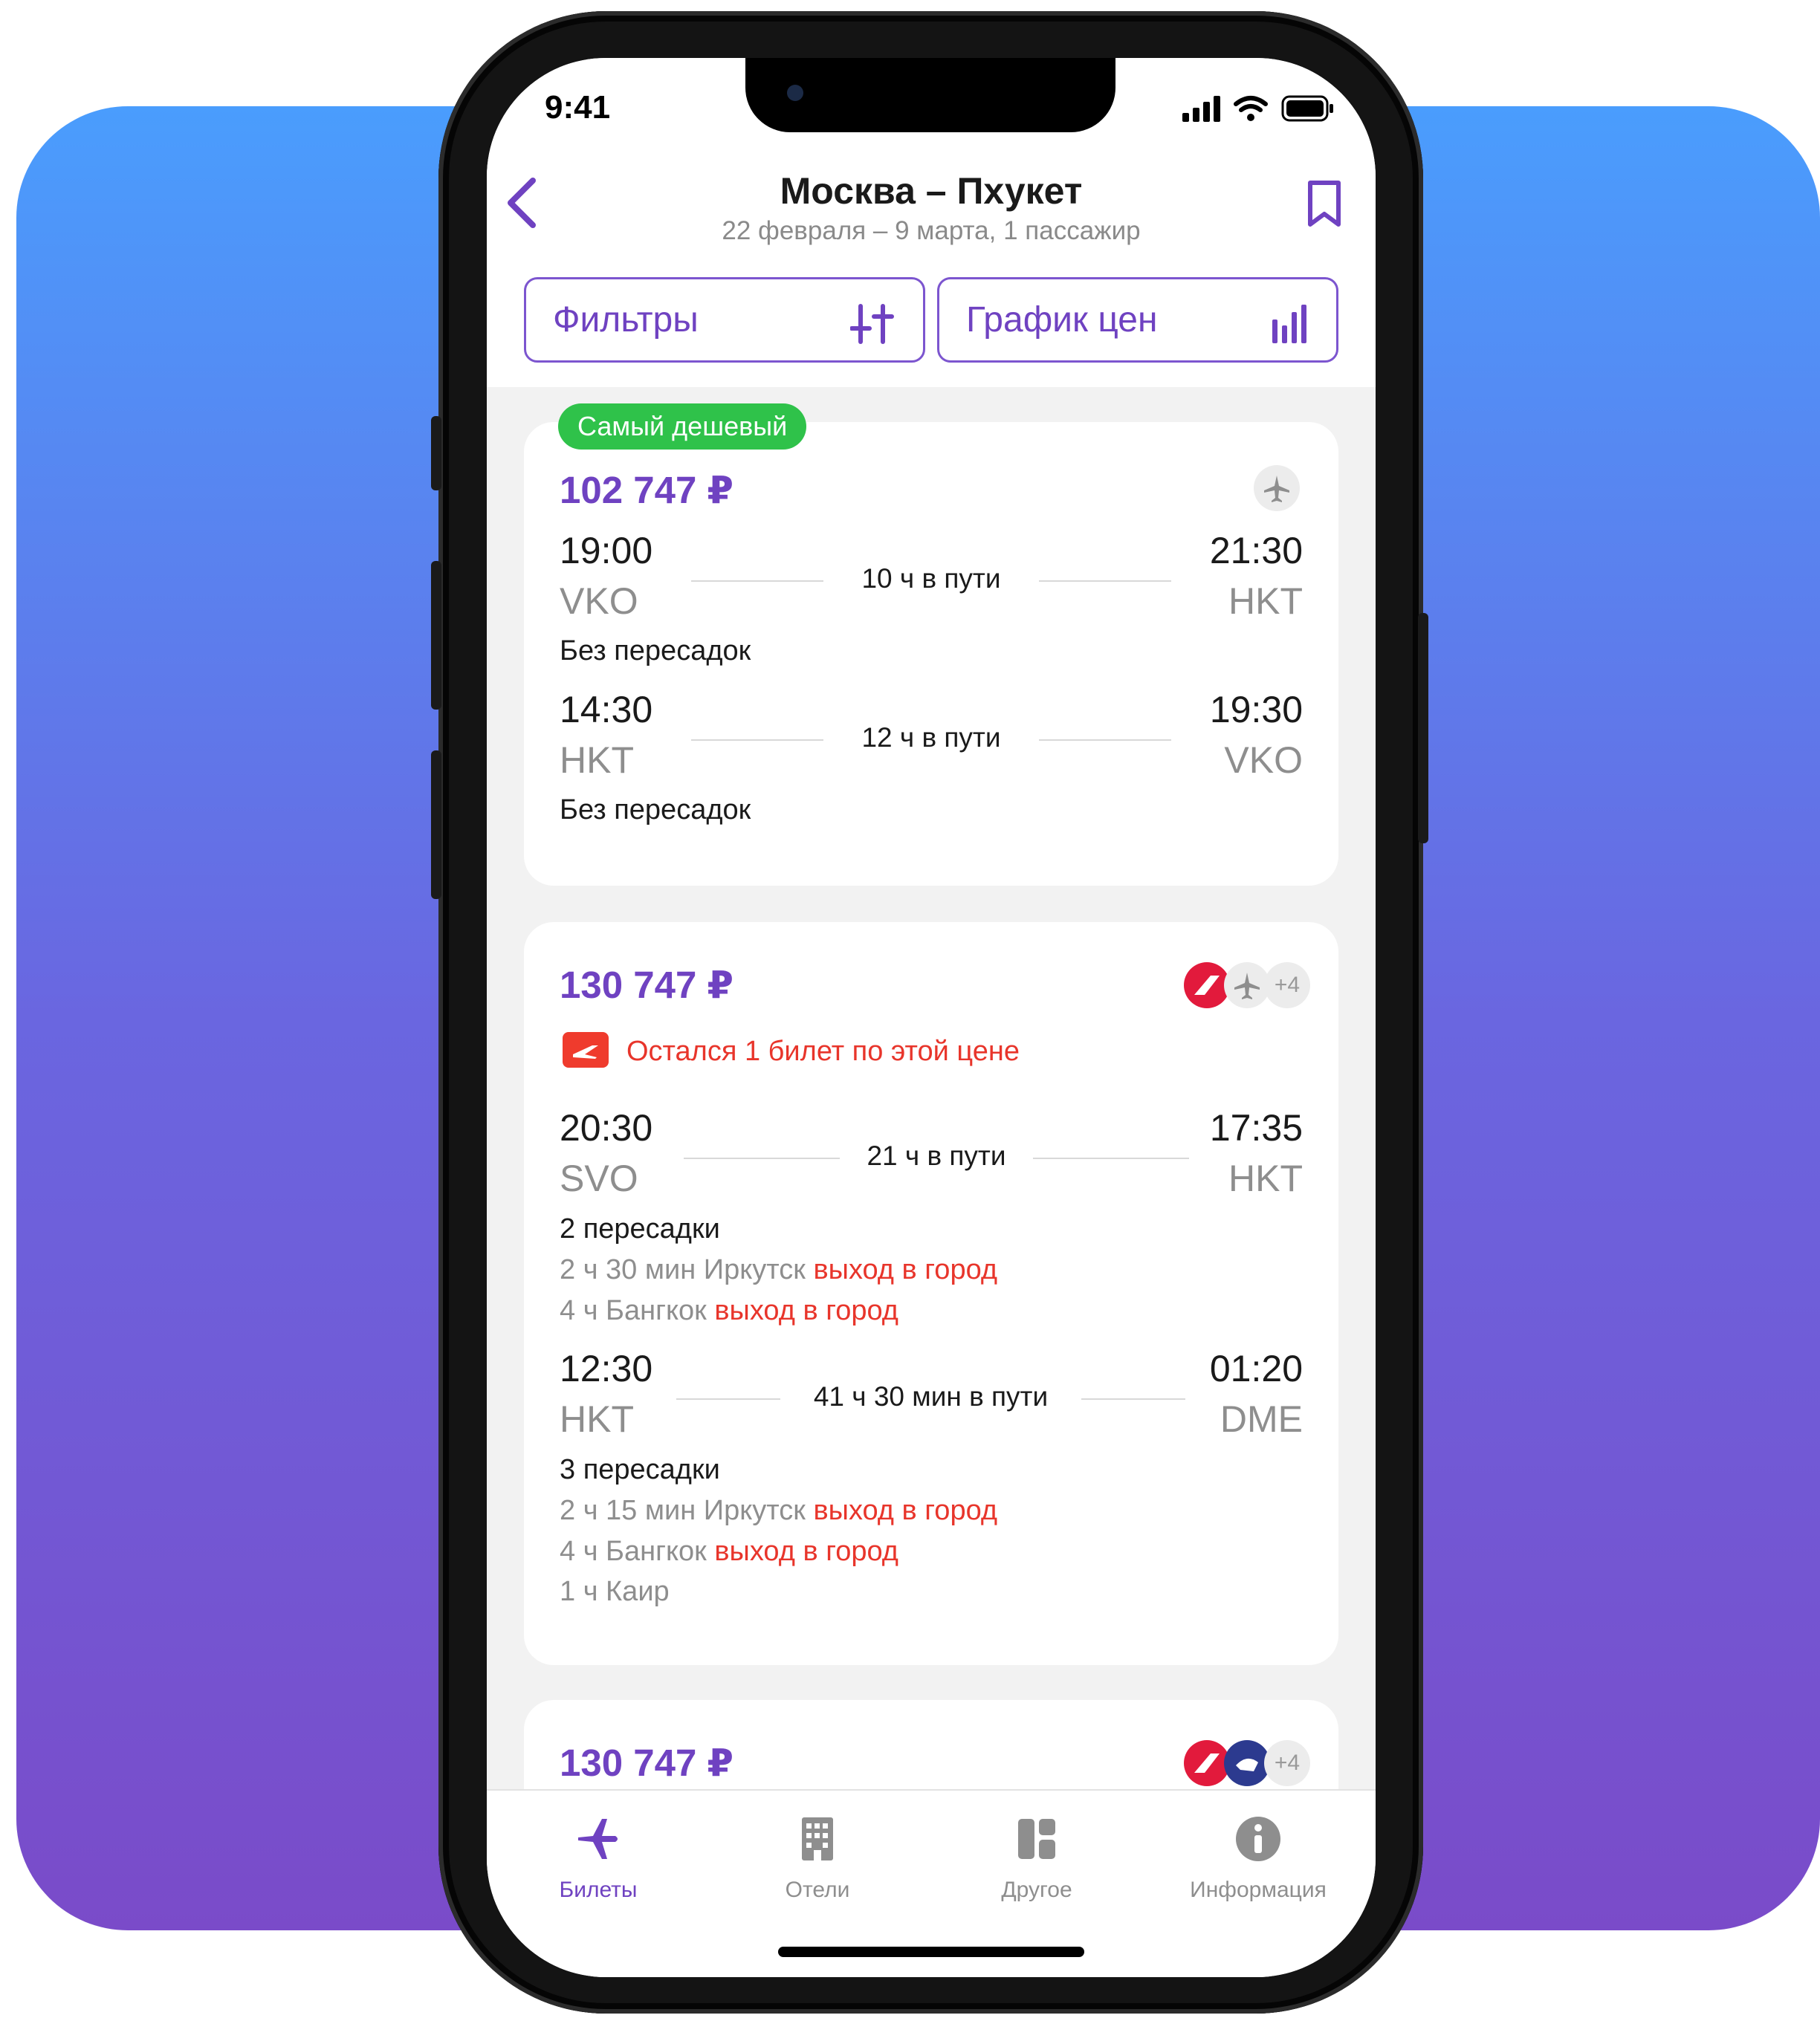 This screenshot has width=1820, height=2018. I want to click on arrival-time: 19:30, so click(1256, 710).